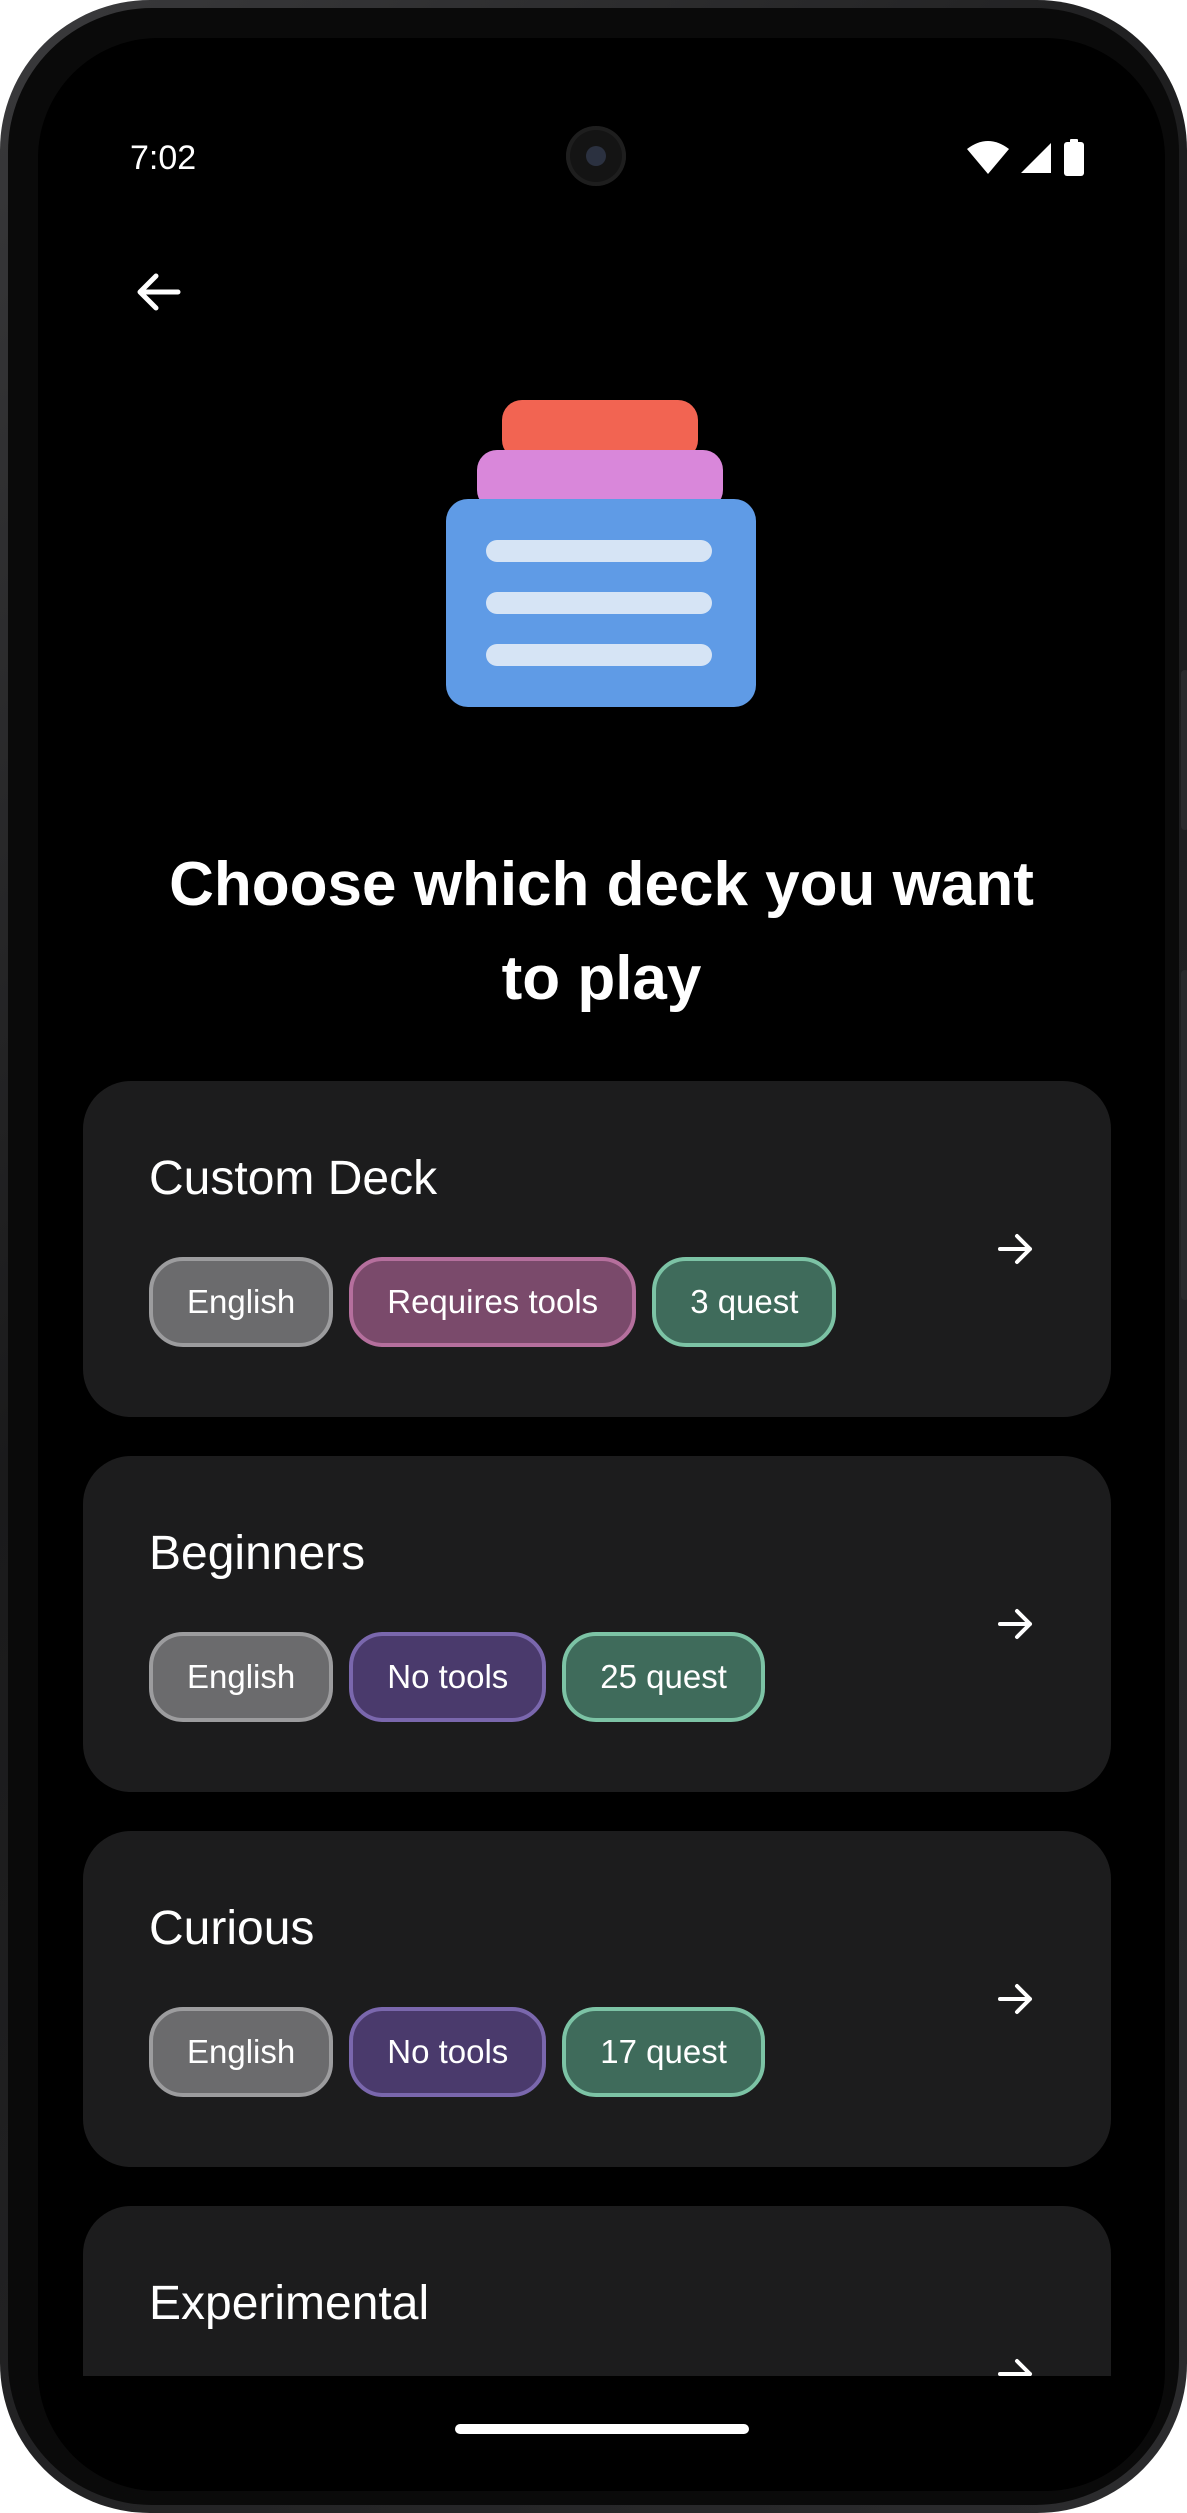  What do you see at coordinates (663, 2052) in the screenshot?
I see `question-count-chip: 17 quest` at bounding box center [663, 2052].